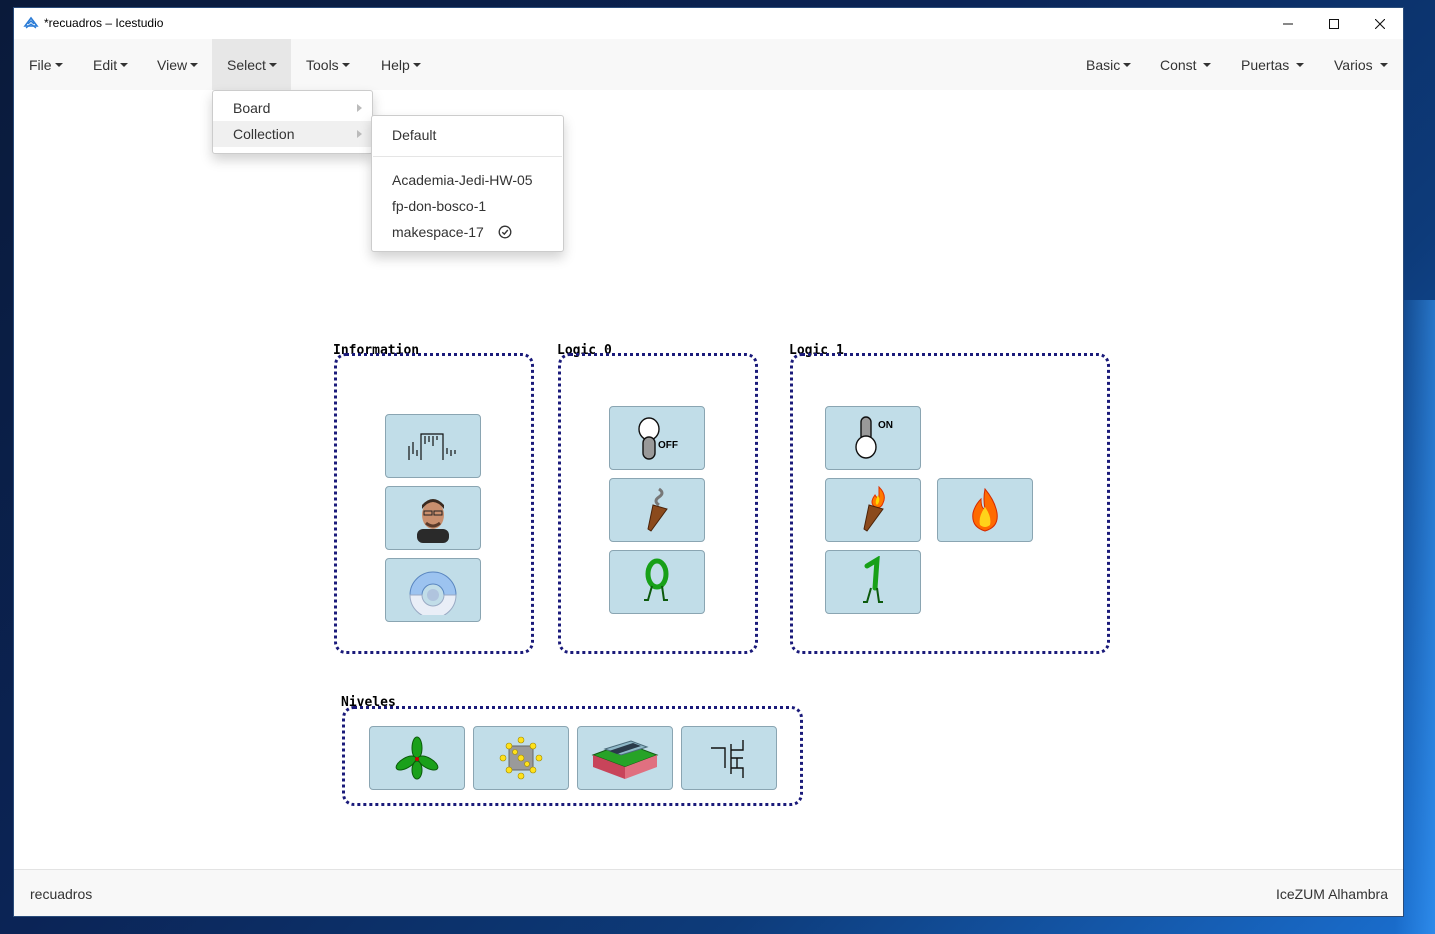 The width and height of the screenshot is (1435, 934). I want to click on transistor-3d-icon, so click(625, 759).